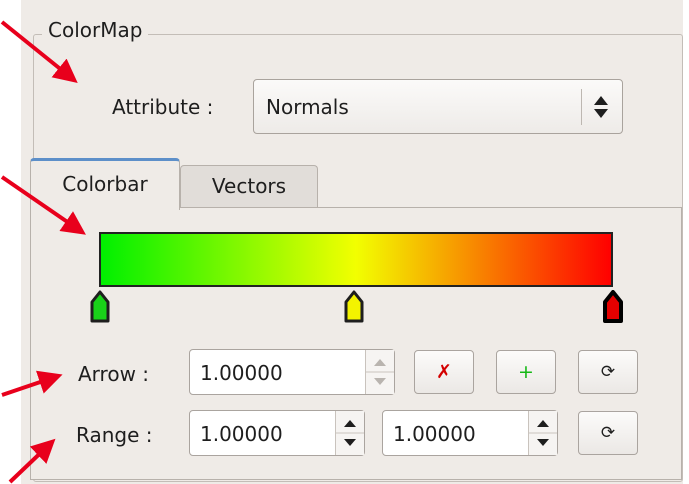 The image size is (689, 484). I want to click on range-min-value: 1.00000, so click(241, 434).